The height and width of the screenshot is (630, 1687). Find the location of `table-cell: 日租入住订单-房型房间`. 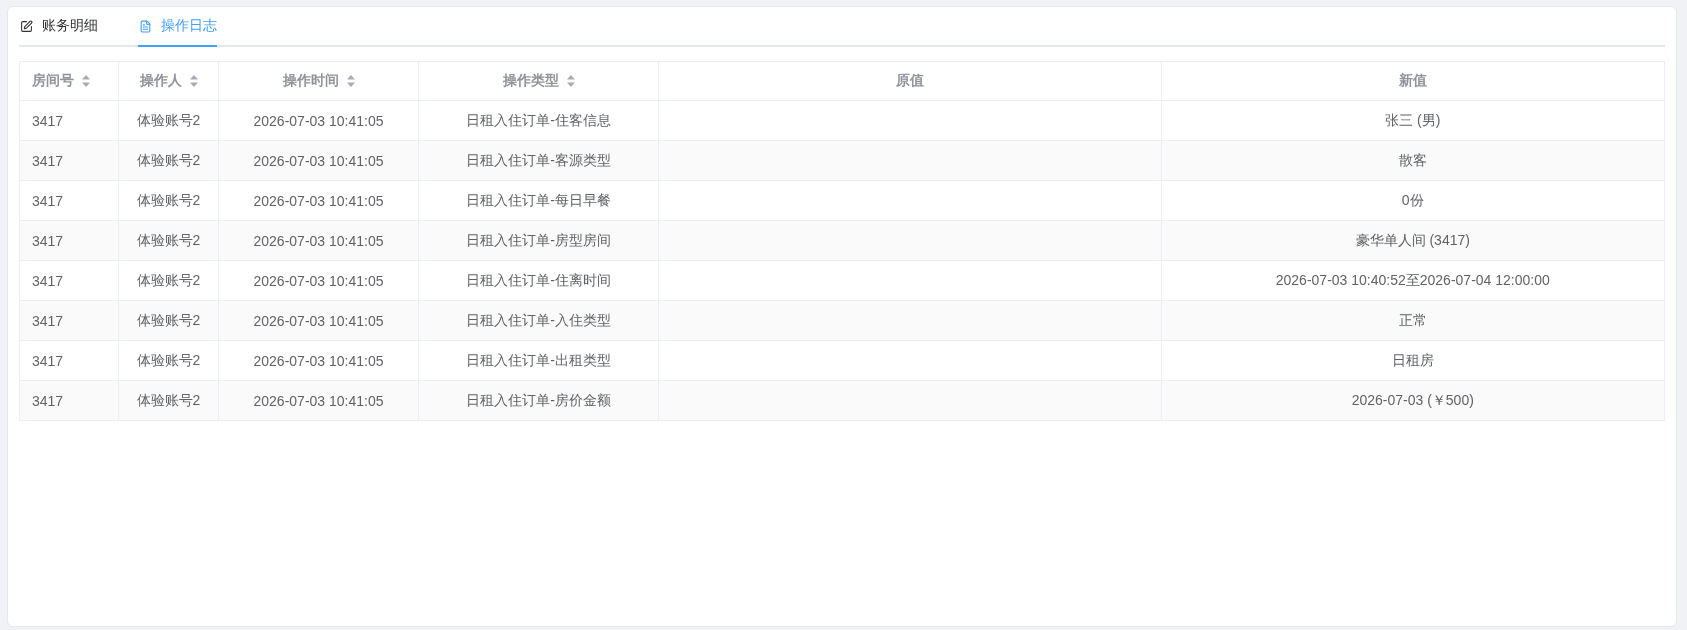

table-cell: 日租入住订单-房型房间 is located at coordinates (538, 240).